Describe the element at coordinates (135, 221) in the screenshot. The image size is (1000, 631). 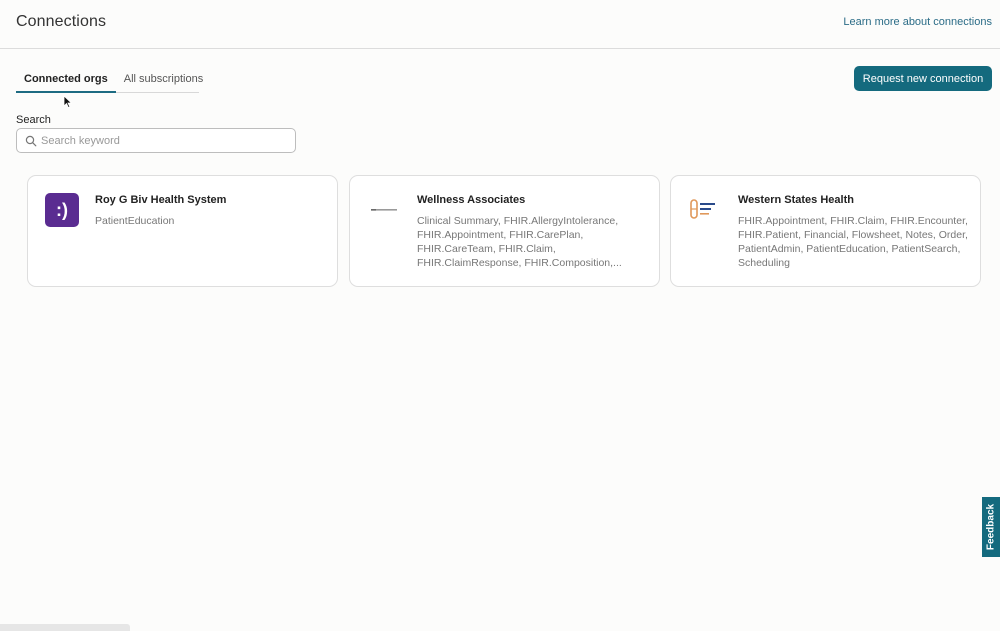
I see `org-subscriptions: PatientEducation` at that location.